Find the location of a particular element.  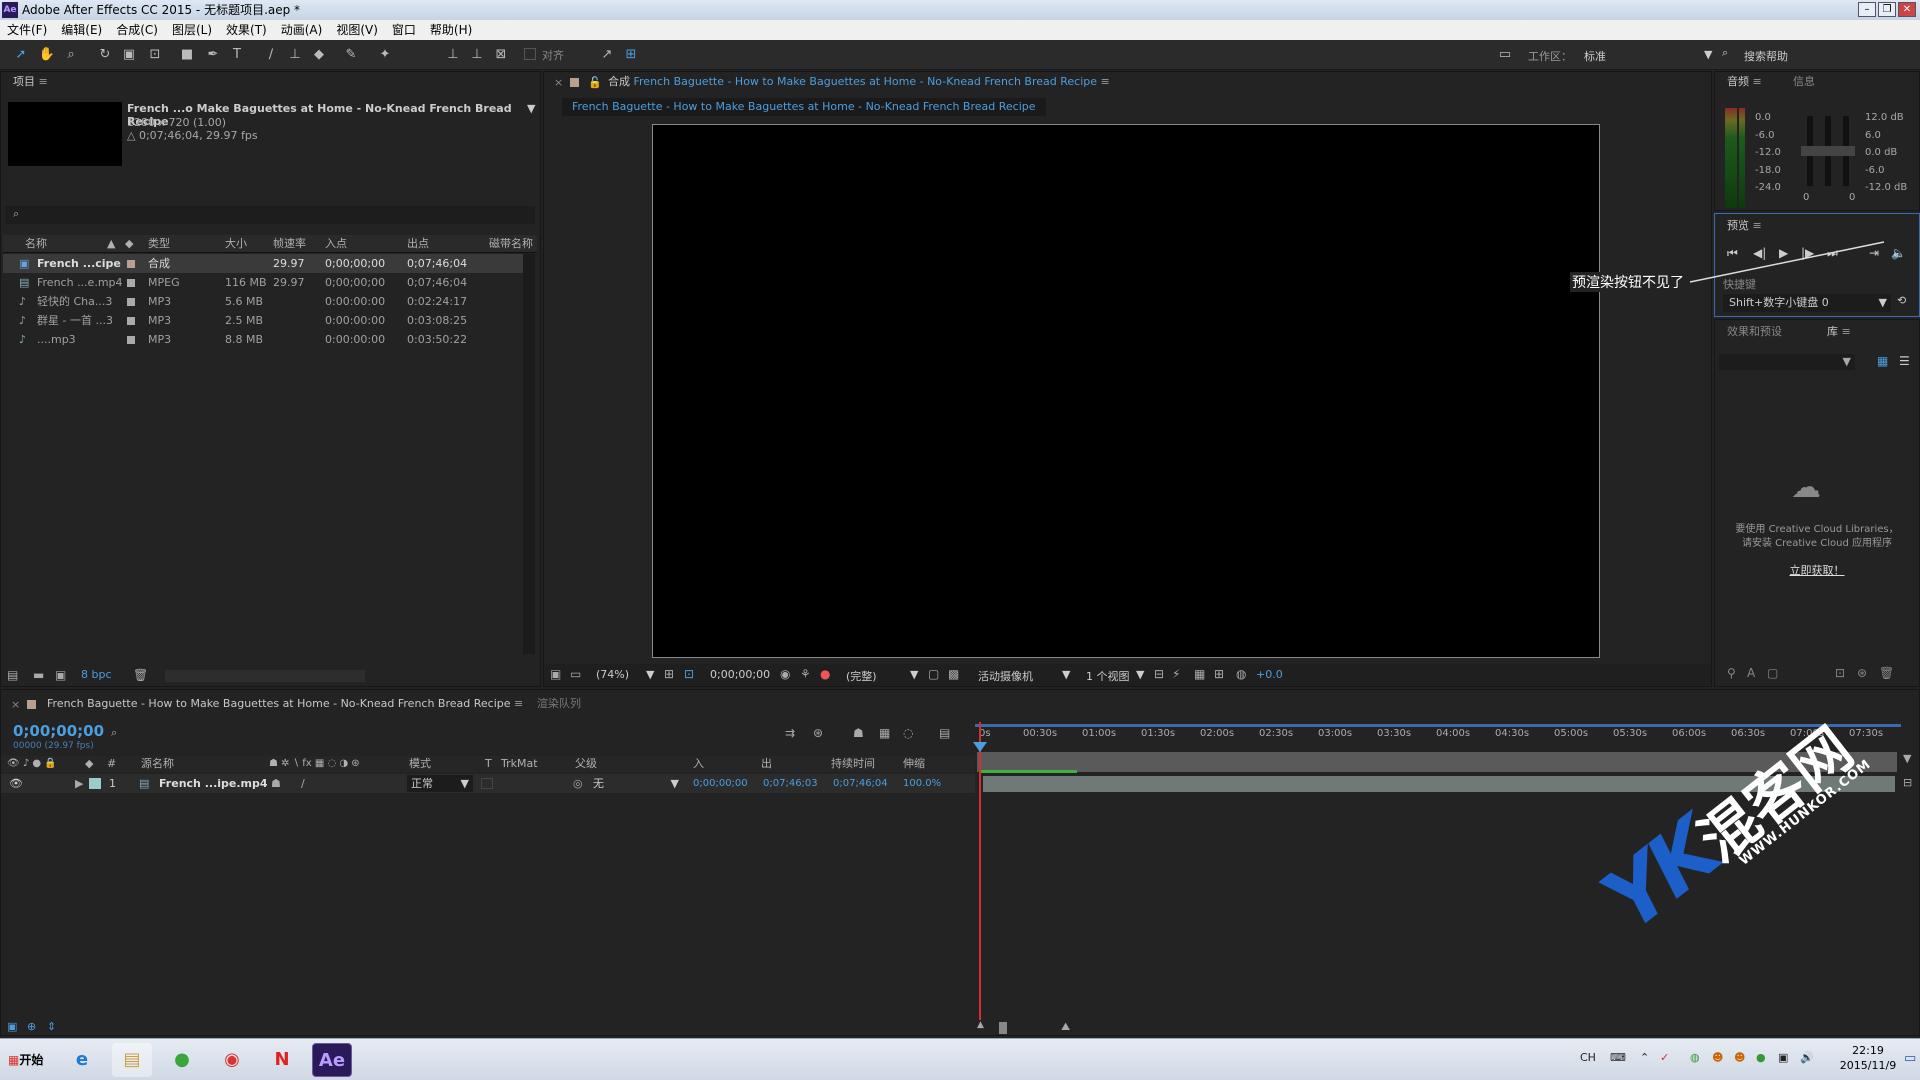

menu-layer: 图层(L) is located at coordinates (192, 30).